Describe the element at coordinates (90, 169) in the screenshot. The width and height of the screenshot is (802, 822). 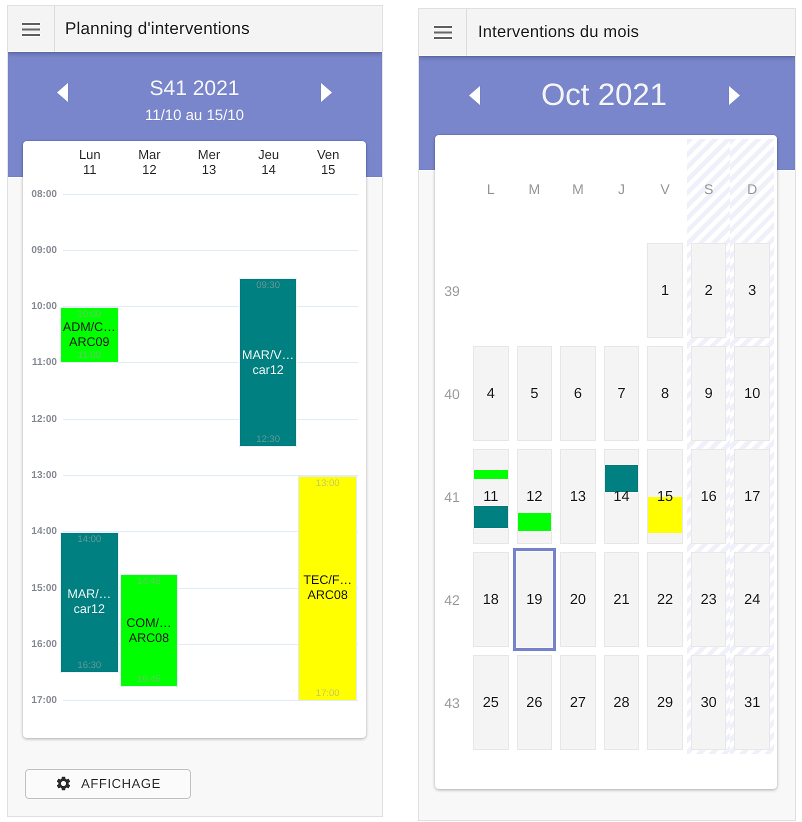
I see `day-date: 11` at that location.